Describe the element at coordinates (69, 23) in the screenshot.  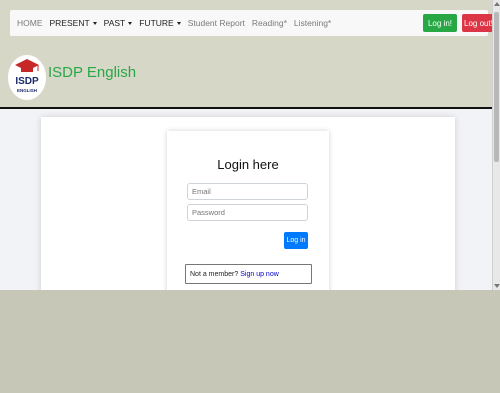
I see `nav-present-label: PRESENT` at that location.